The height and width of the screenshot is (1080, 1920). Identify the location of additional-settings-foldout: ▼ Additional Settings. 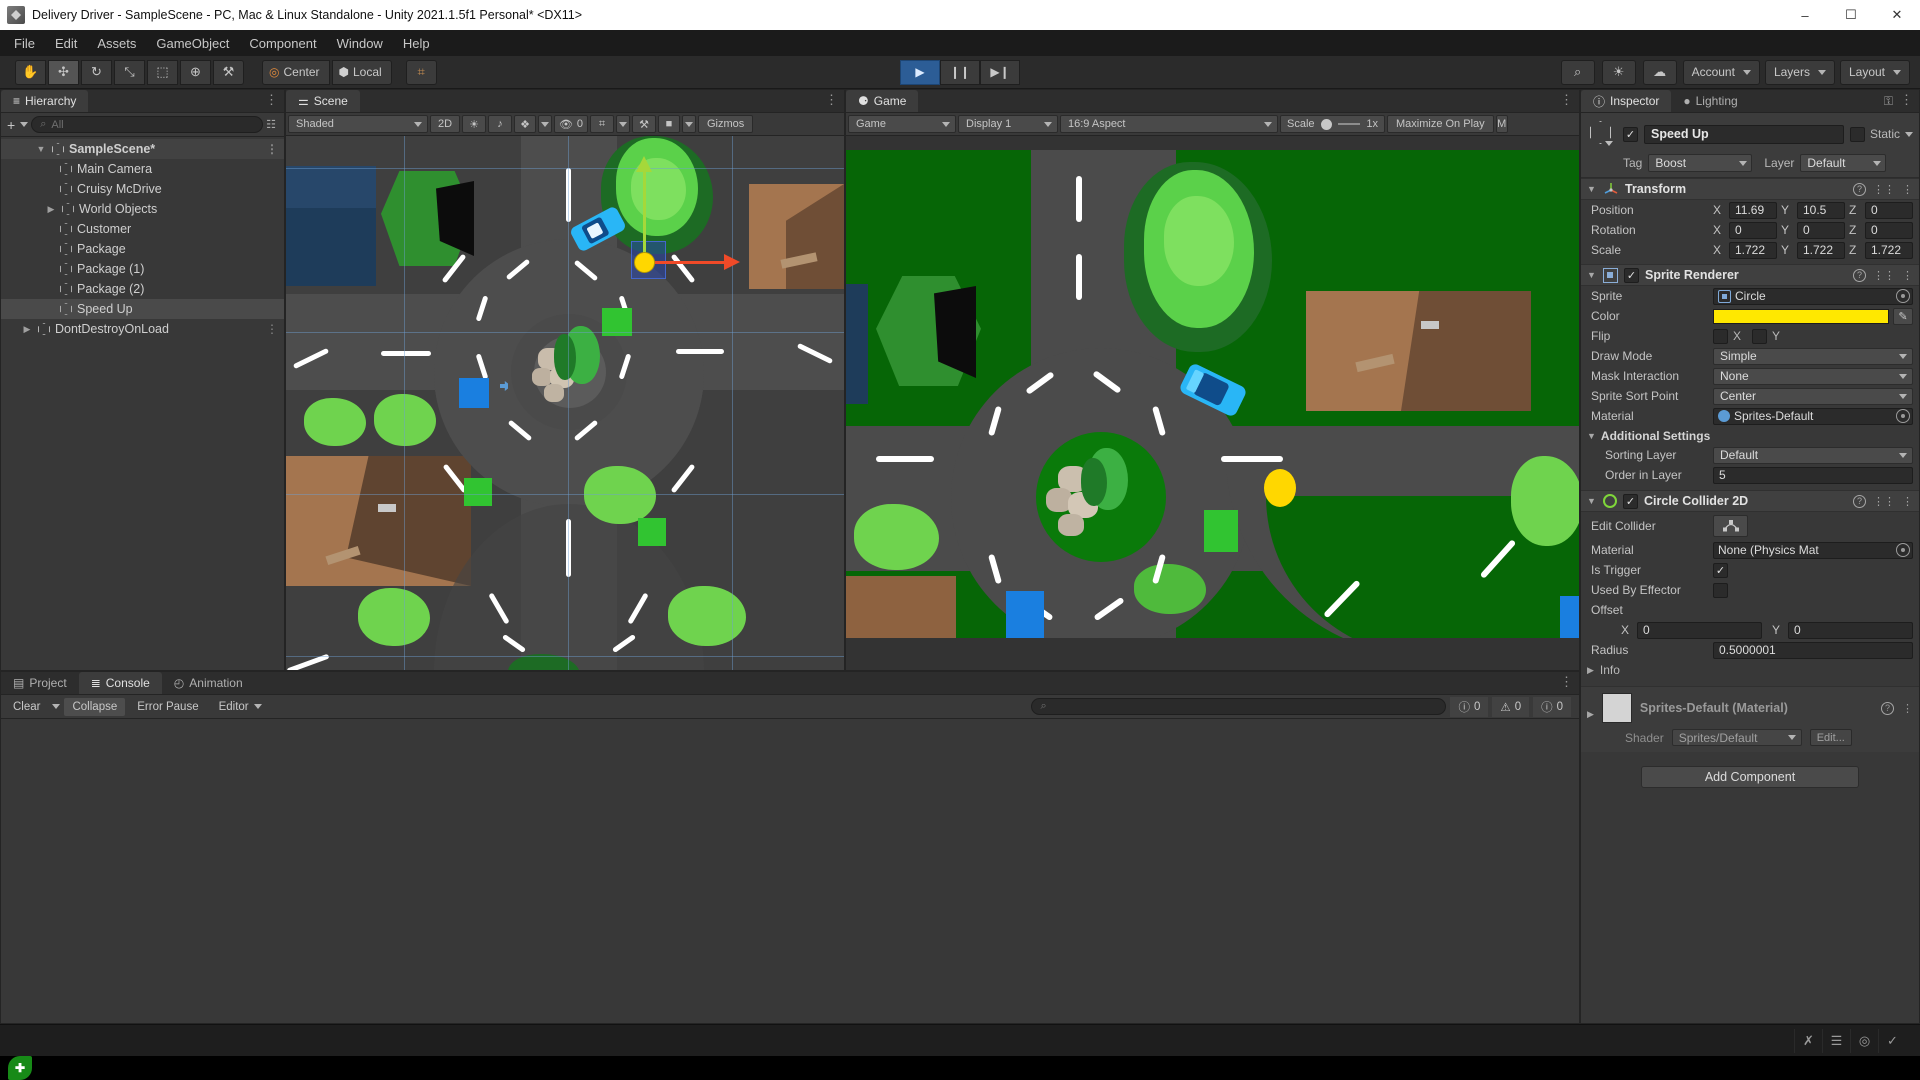
(1750, 435).